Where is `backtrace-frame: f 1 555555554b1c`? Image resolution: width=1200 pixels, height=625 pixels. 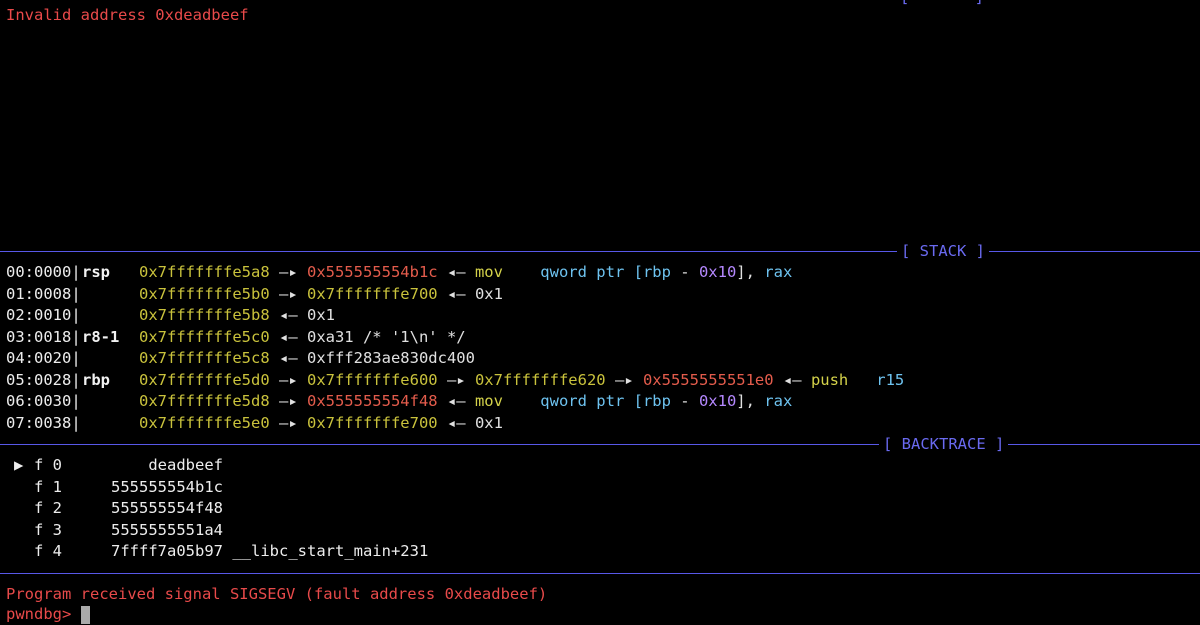
backtrace-frame: f 1 555555554b1c is located at coordinates (118, 487).